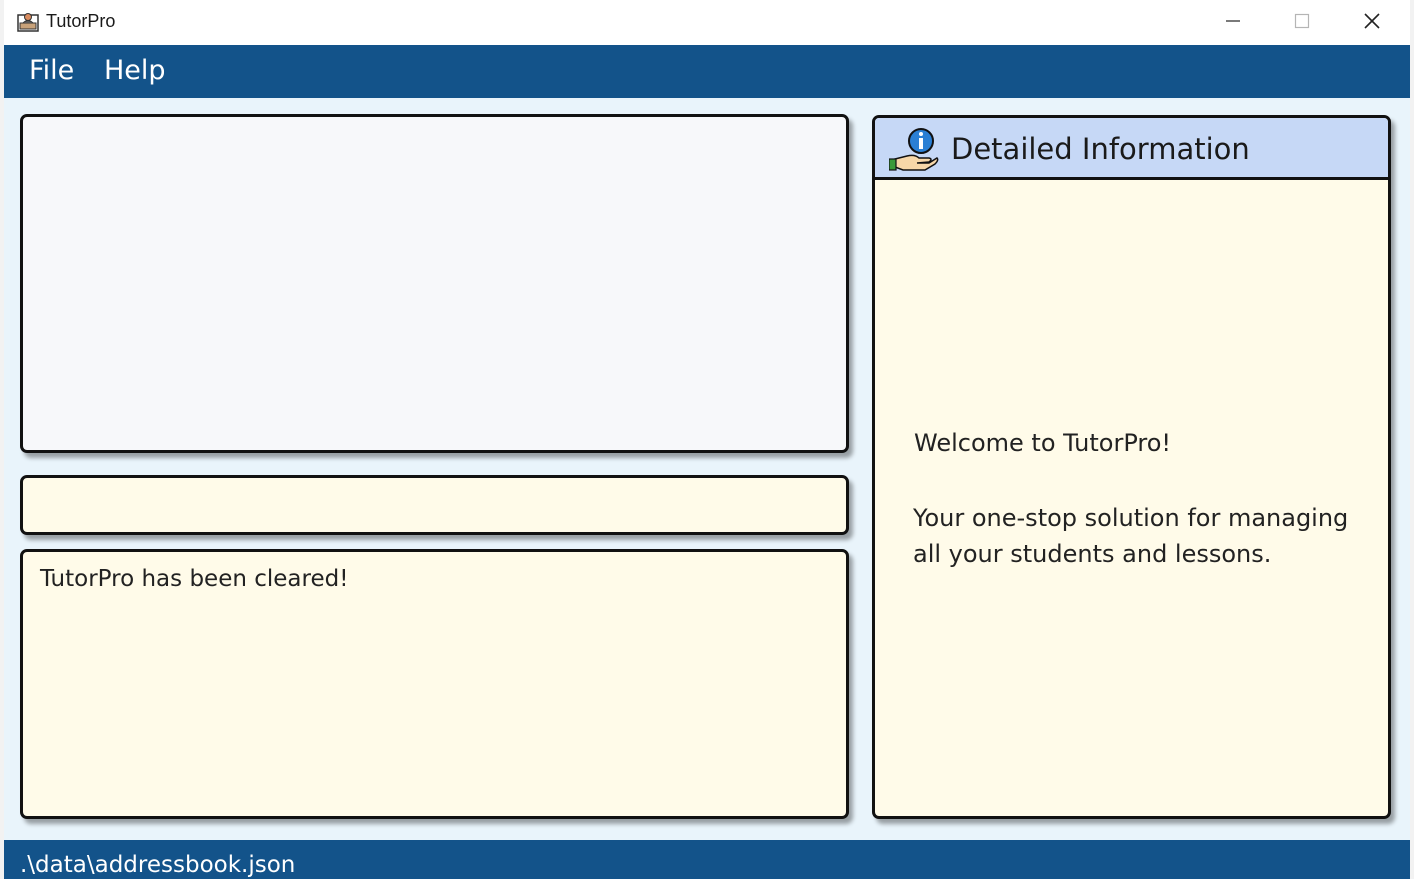  What do you see at coordinates (707, 859) in the screenshot?
I see `status-bar: .\data\addressbook.json` at bounding box center [707, 859].